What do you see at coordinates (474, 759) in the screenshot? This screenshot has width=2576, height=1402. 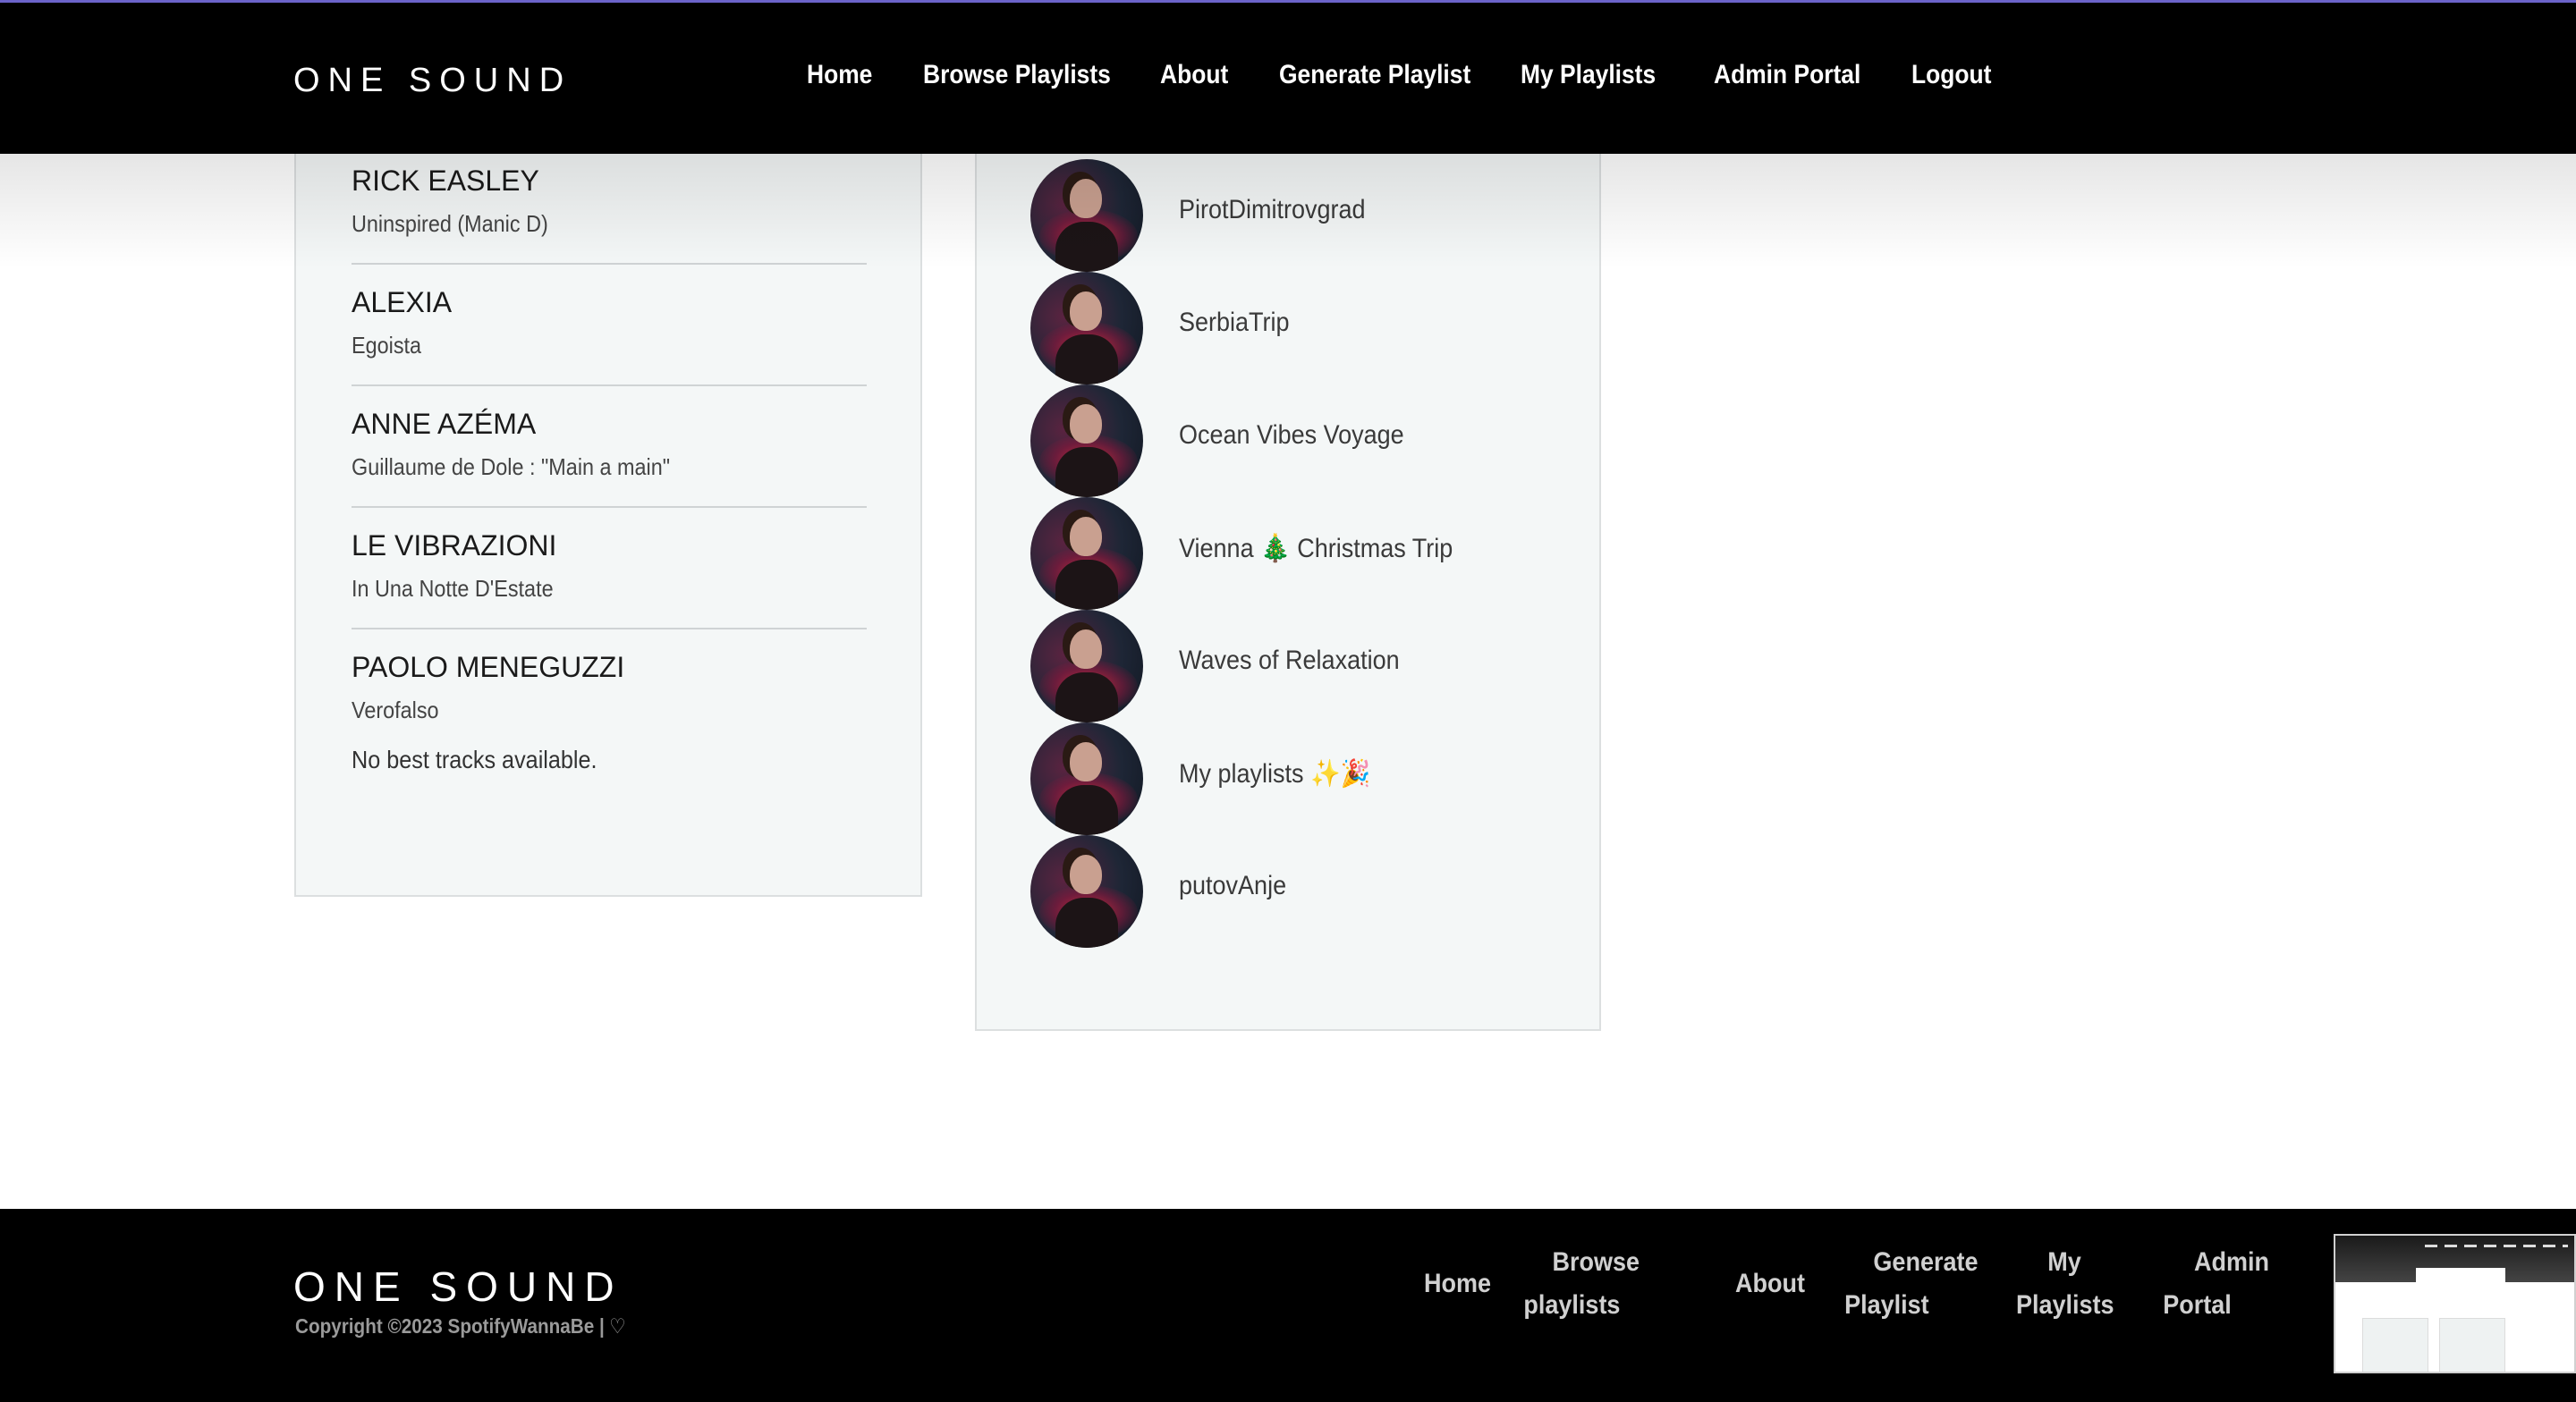 I see `empty-message: No best tracks available.` at bounding box center [474, 759].